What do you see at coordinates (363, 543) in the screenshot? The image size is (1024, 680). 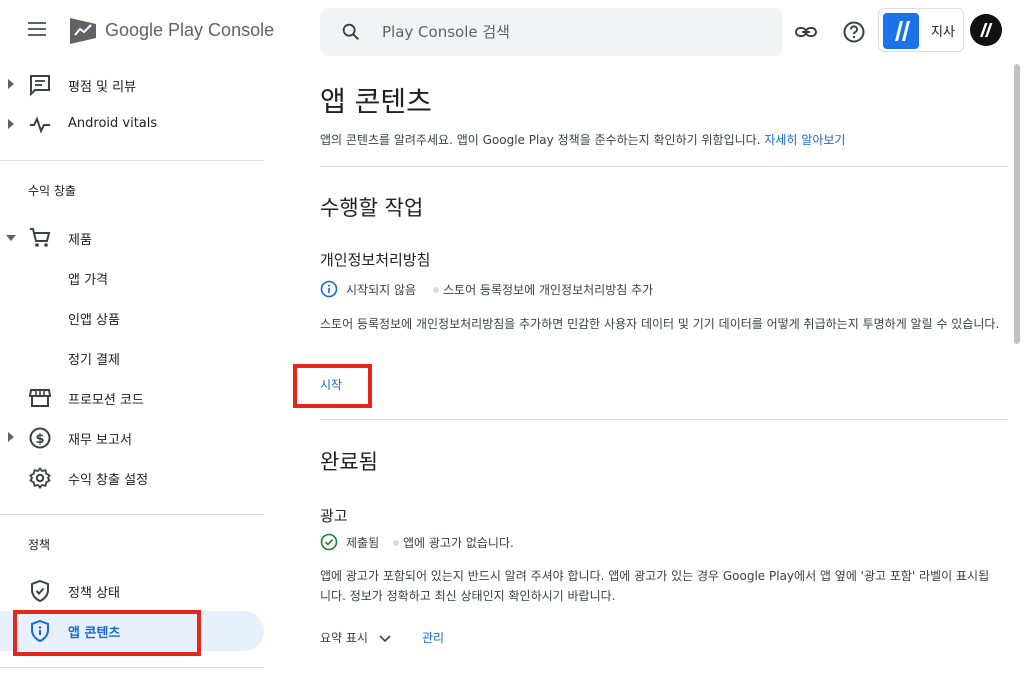 I see `status-badge: 제출됨` at bounding box center [363, 543].